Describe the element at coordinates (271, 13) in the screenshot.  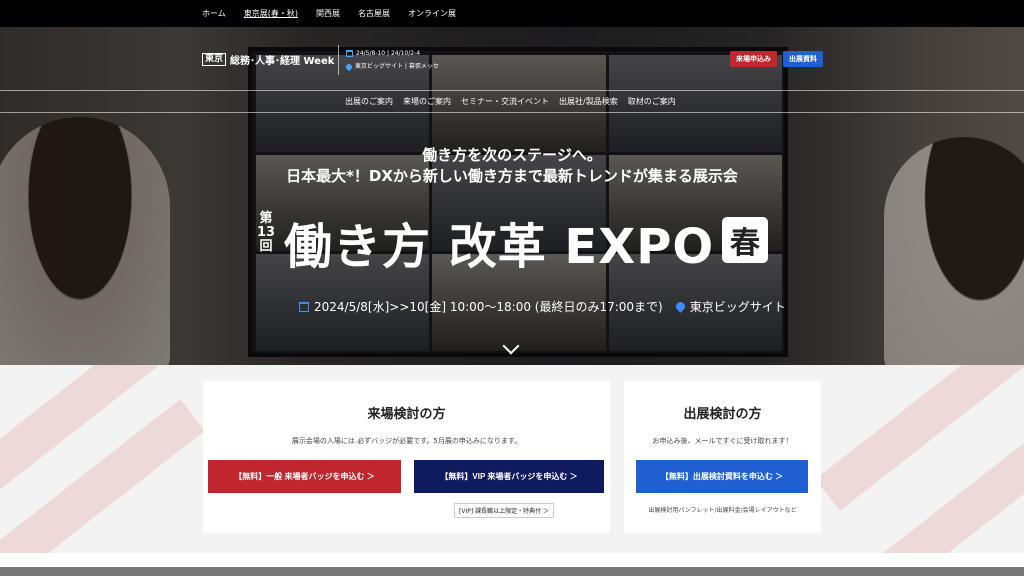
I see `topnav-item-tokyo: 東京展(春・秋)` at that location.